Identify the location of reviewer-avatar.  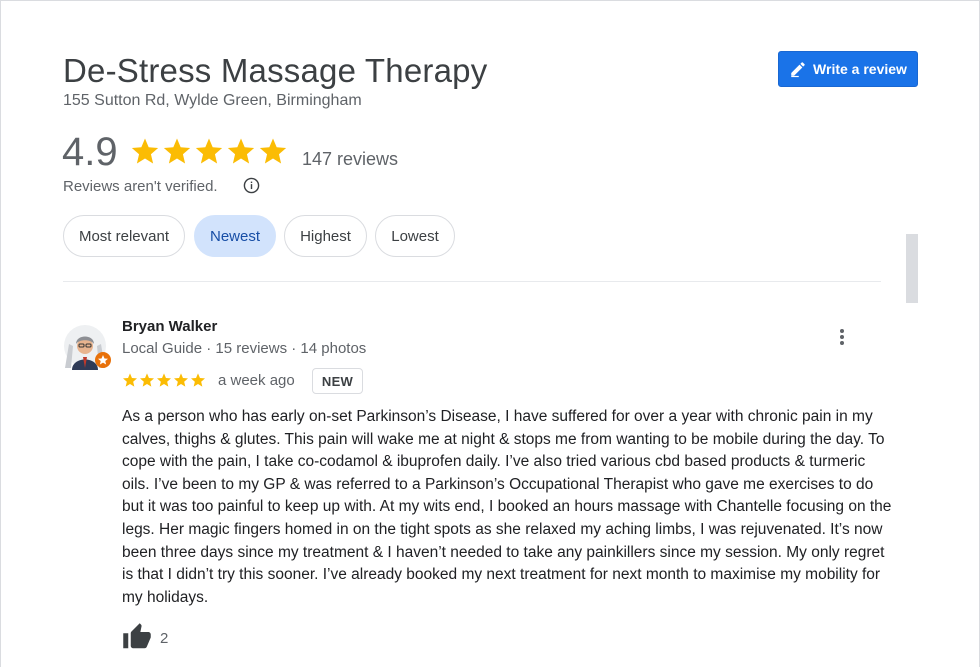
(88, 348).